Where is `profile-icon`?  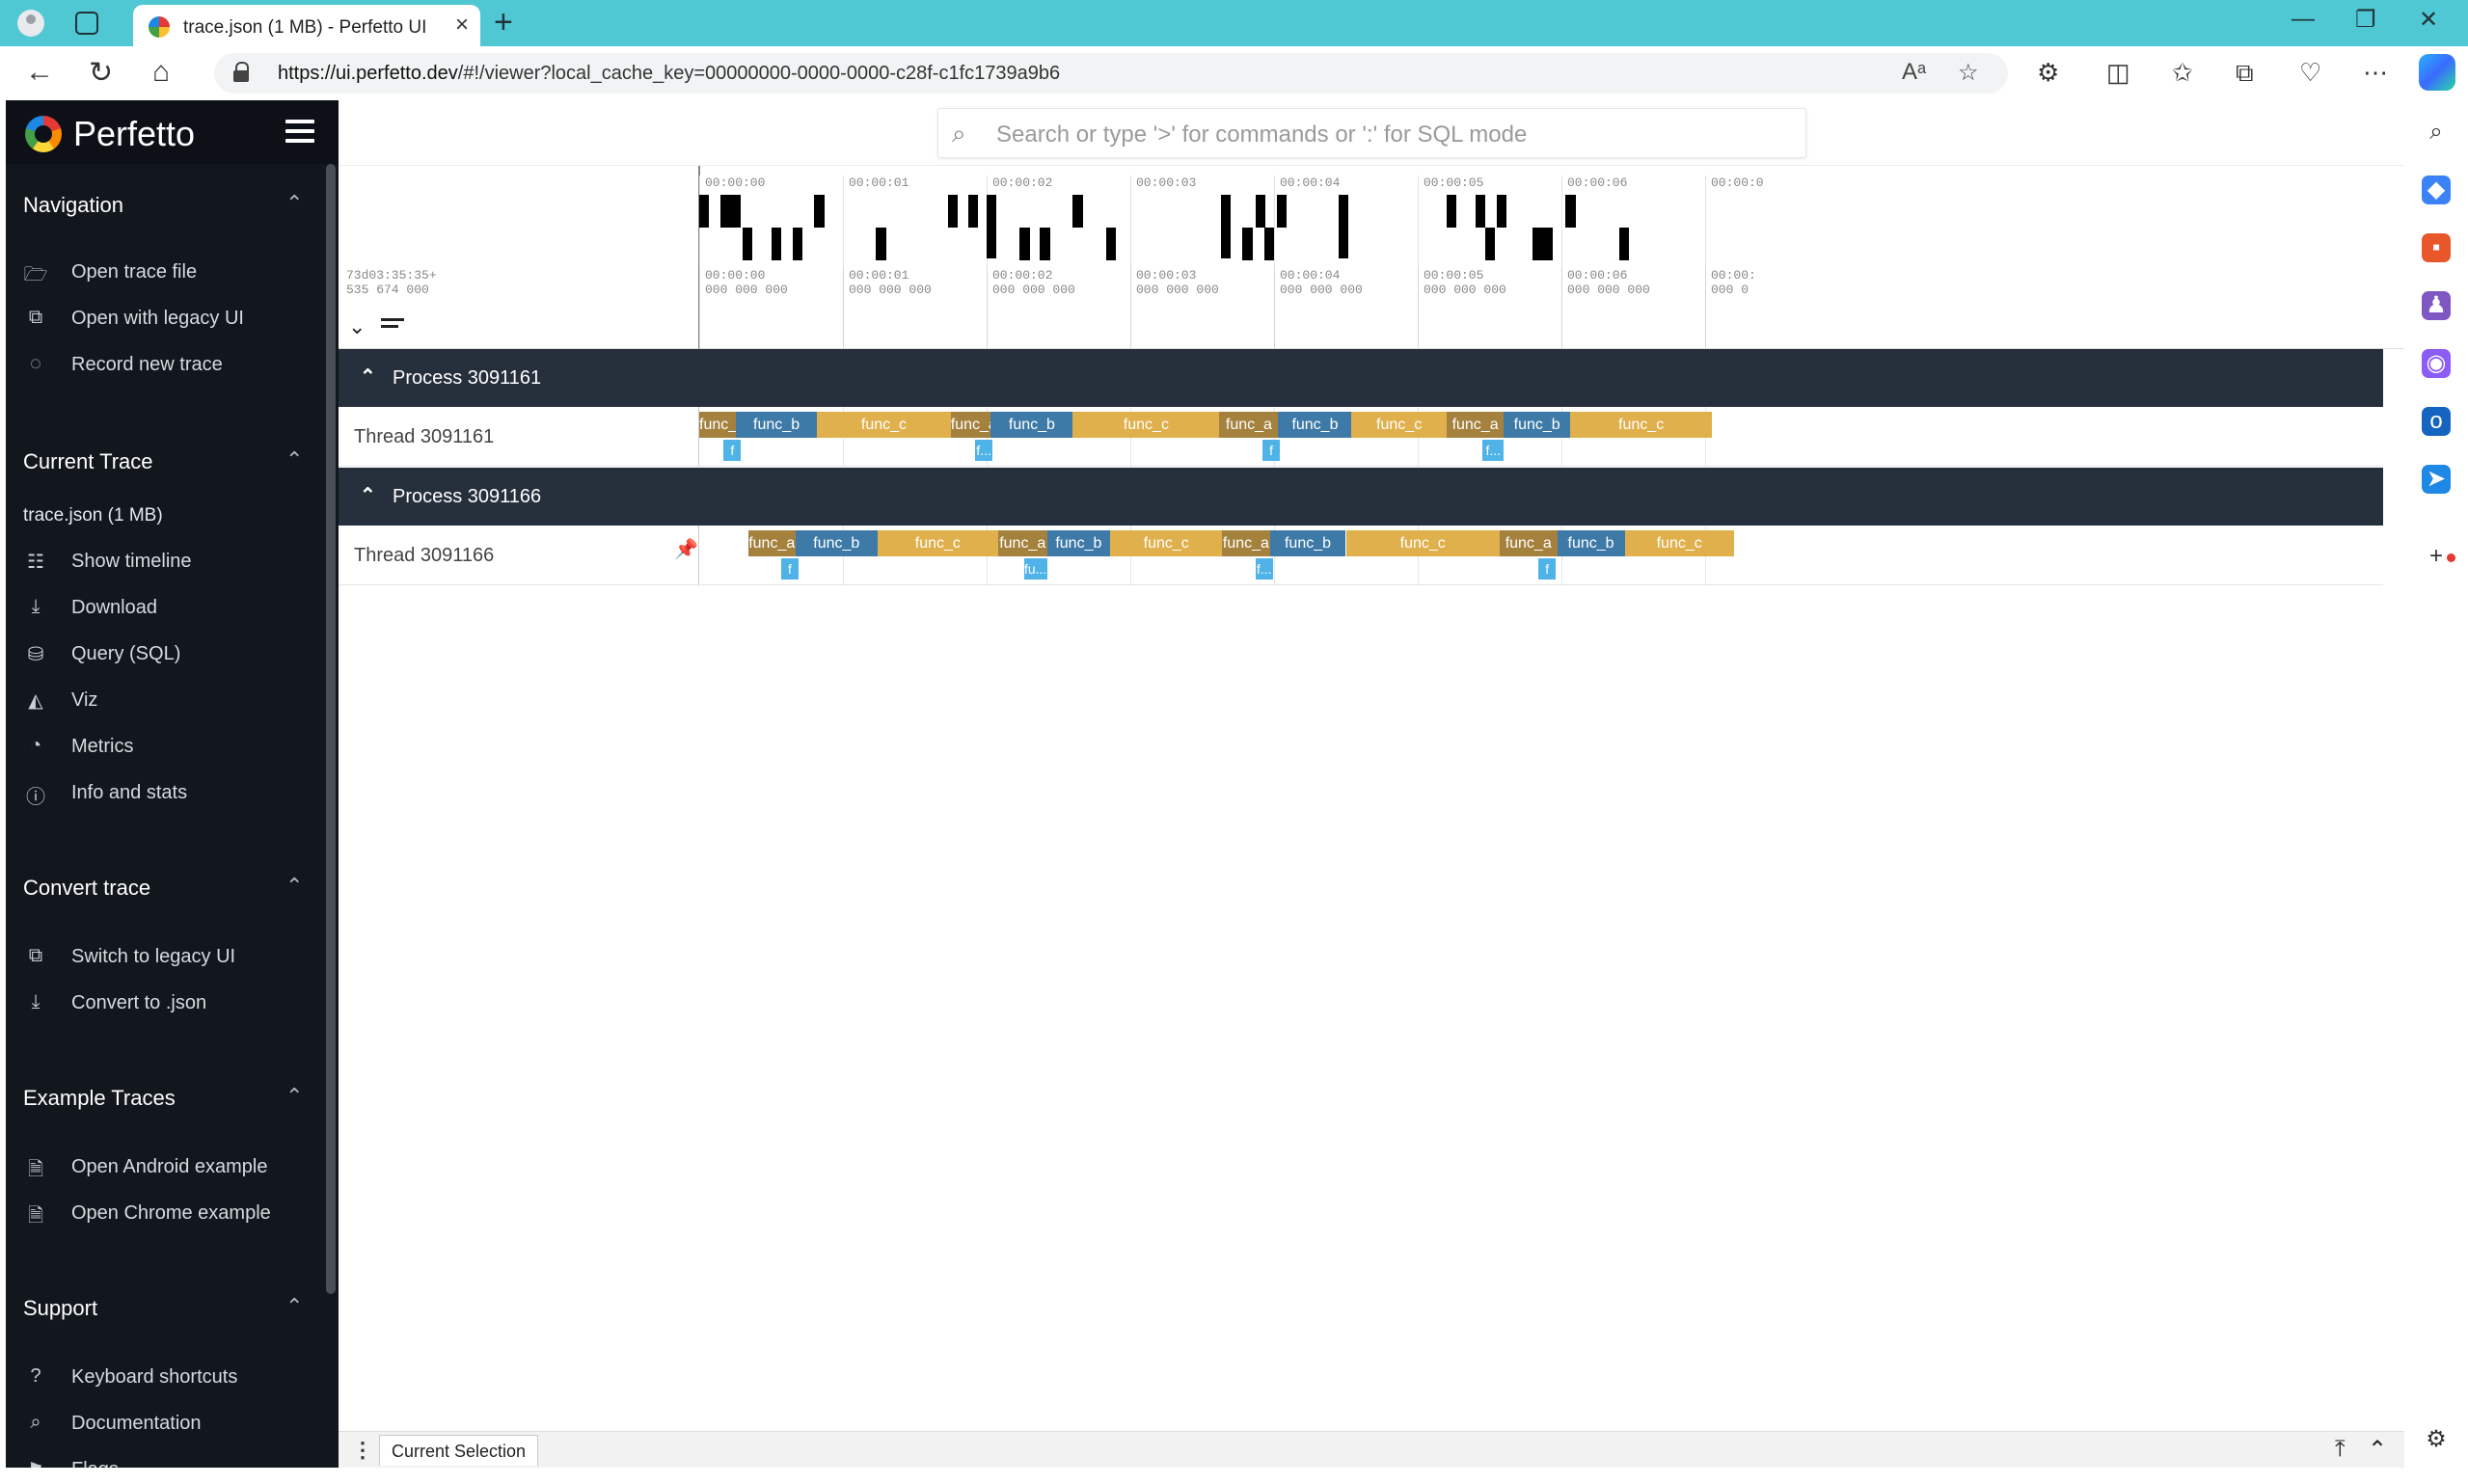 profile-icon is located at coordinates (30, 23).